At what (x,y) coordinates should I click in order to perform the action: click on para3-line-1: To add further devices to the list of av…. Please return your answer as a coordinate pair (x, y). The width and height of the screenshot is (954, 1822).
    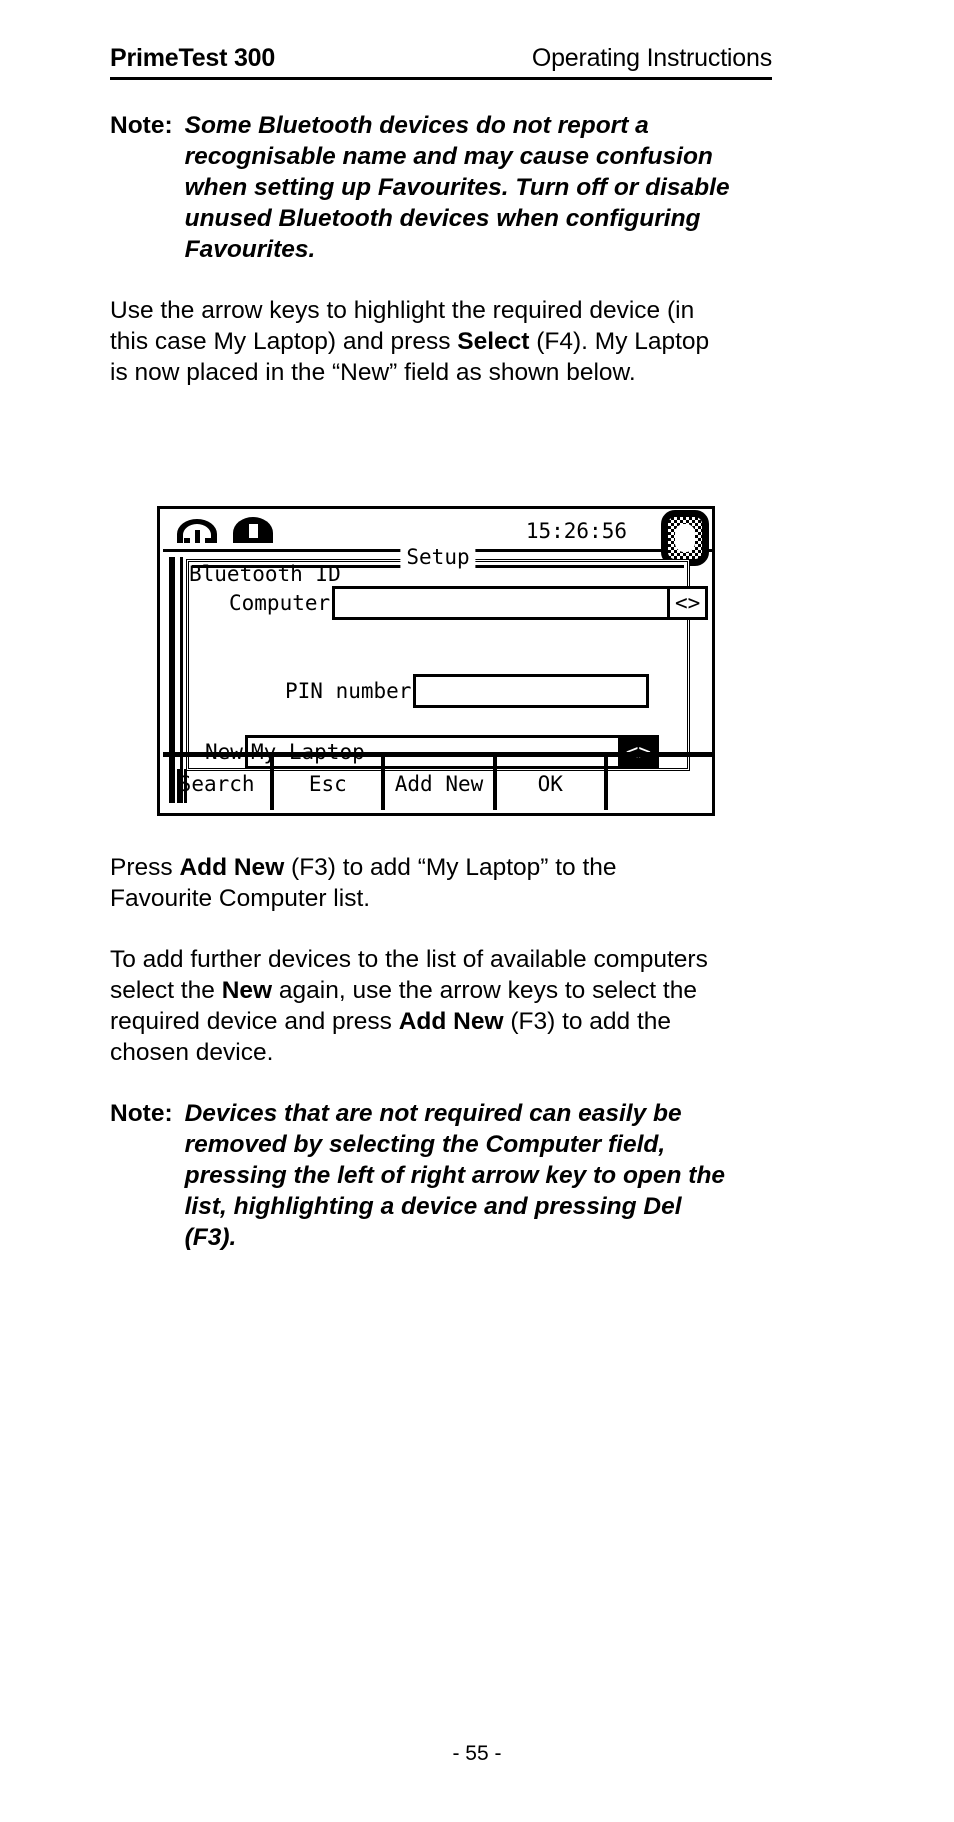
    Looking at the image, I should click on (409, 959).